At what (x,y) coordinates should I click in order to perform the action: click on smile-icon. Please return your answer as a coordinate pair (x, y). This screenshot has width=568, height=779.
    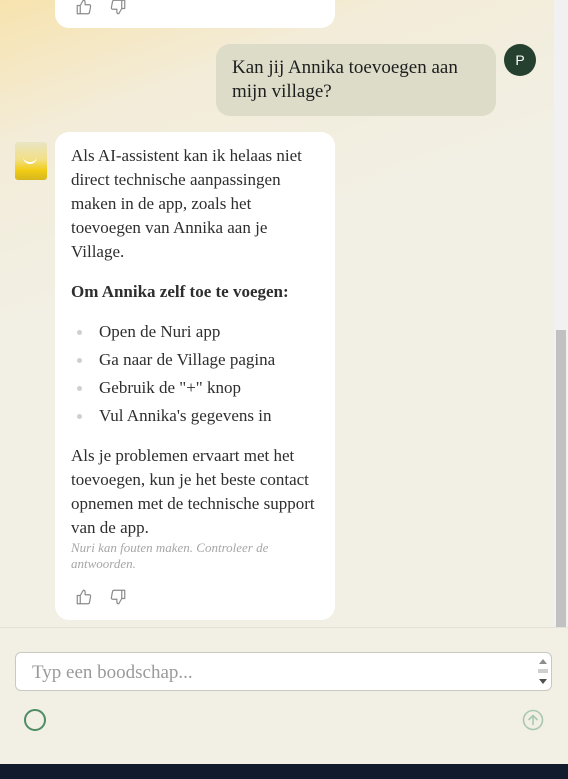
    Looking at the image, I should click on (30, 160).